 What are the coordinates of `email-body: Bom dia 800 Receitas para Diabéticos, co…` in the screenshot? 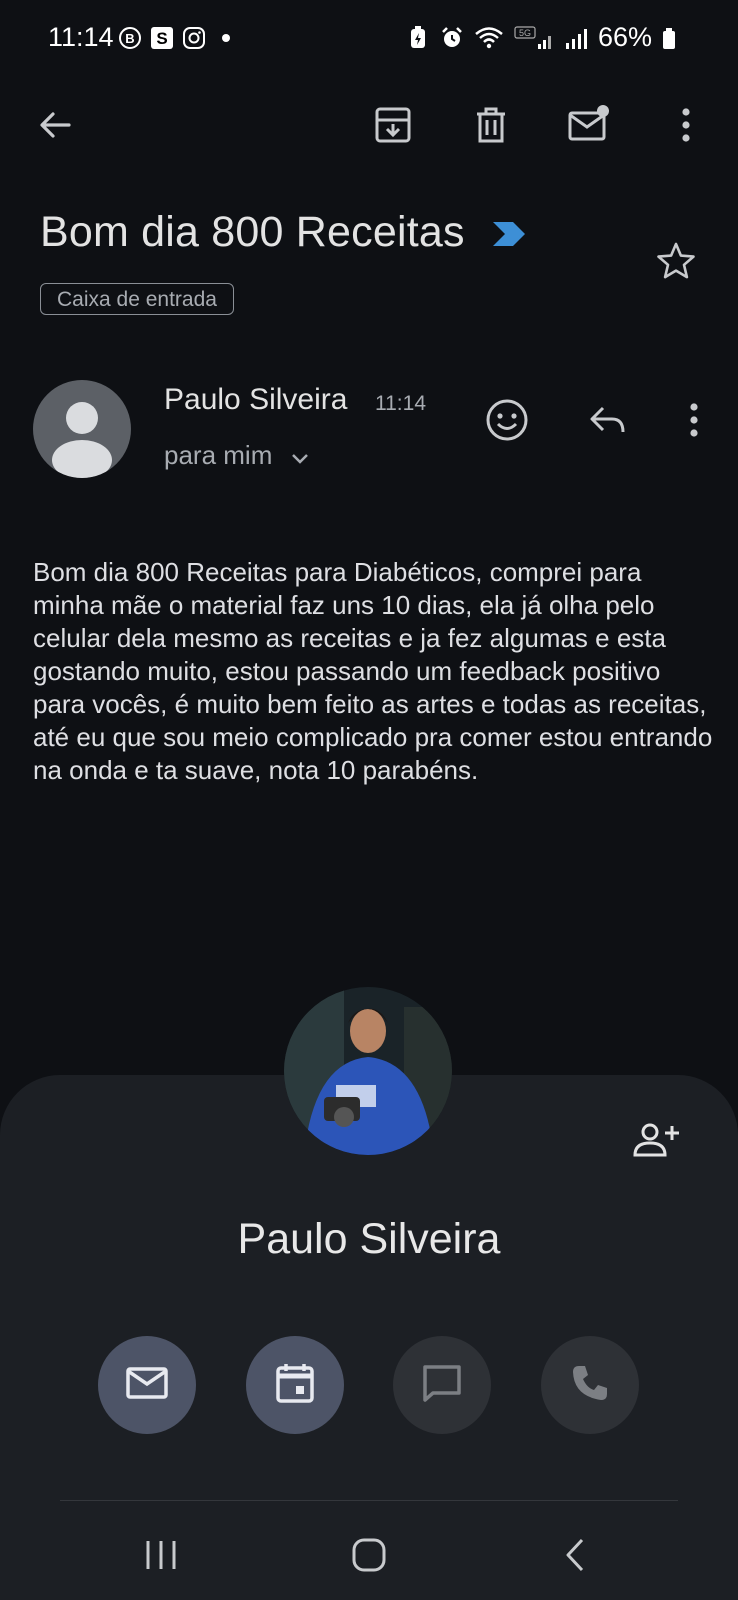 It's located at (373, 671).